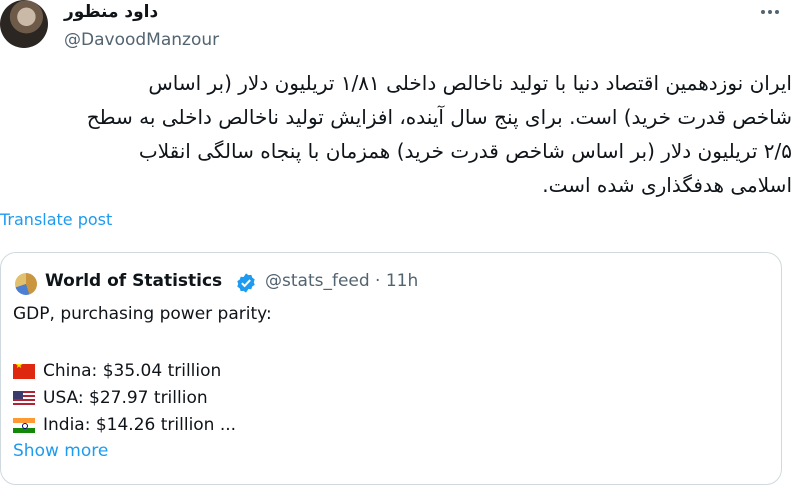 This screenshot has width=800, height=501. What do you see at coordinates (770, 12) in the screenshot?
I see `more-options-icon` at bounding box center [770, 12].